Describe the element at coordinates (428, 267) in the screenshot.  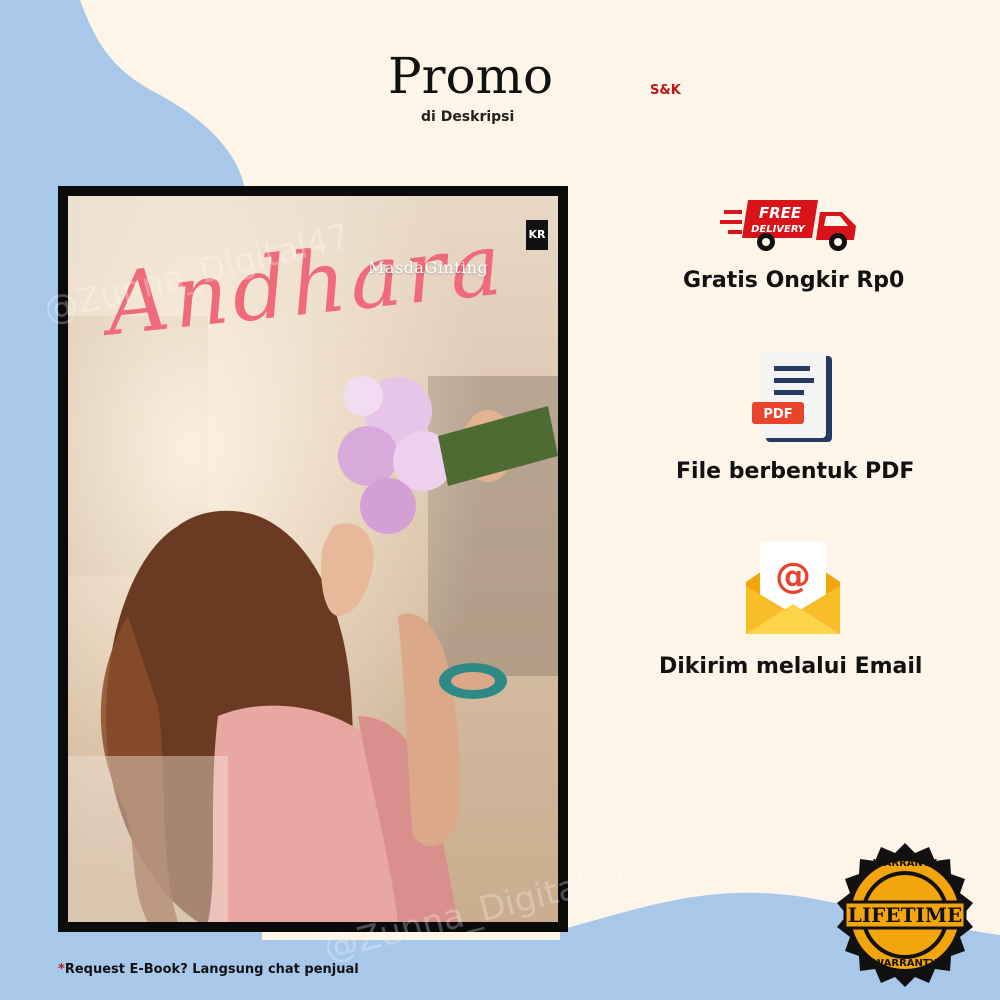
I see `cover-author: MasdaGinting` at that location.